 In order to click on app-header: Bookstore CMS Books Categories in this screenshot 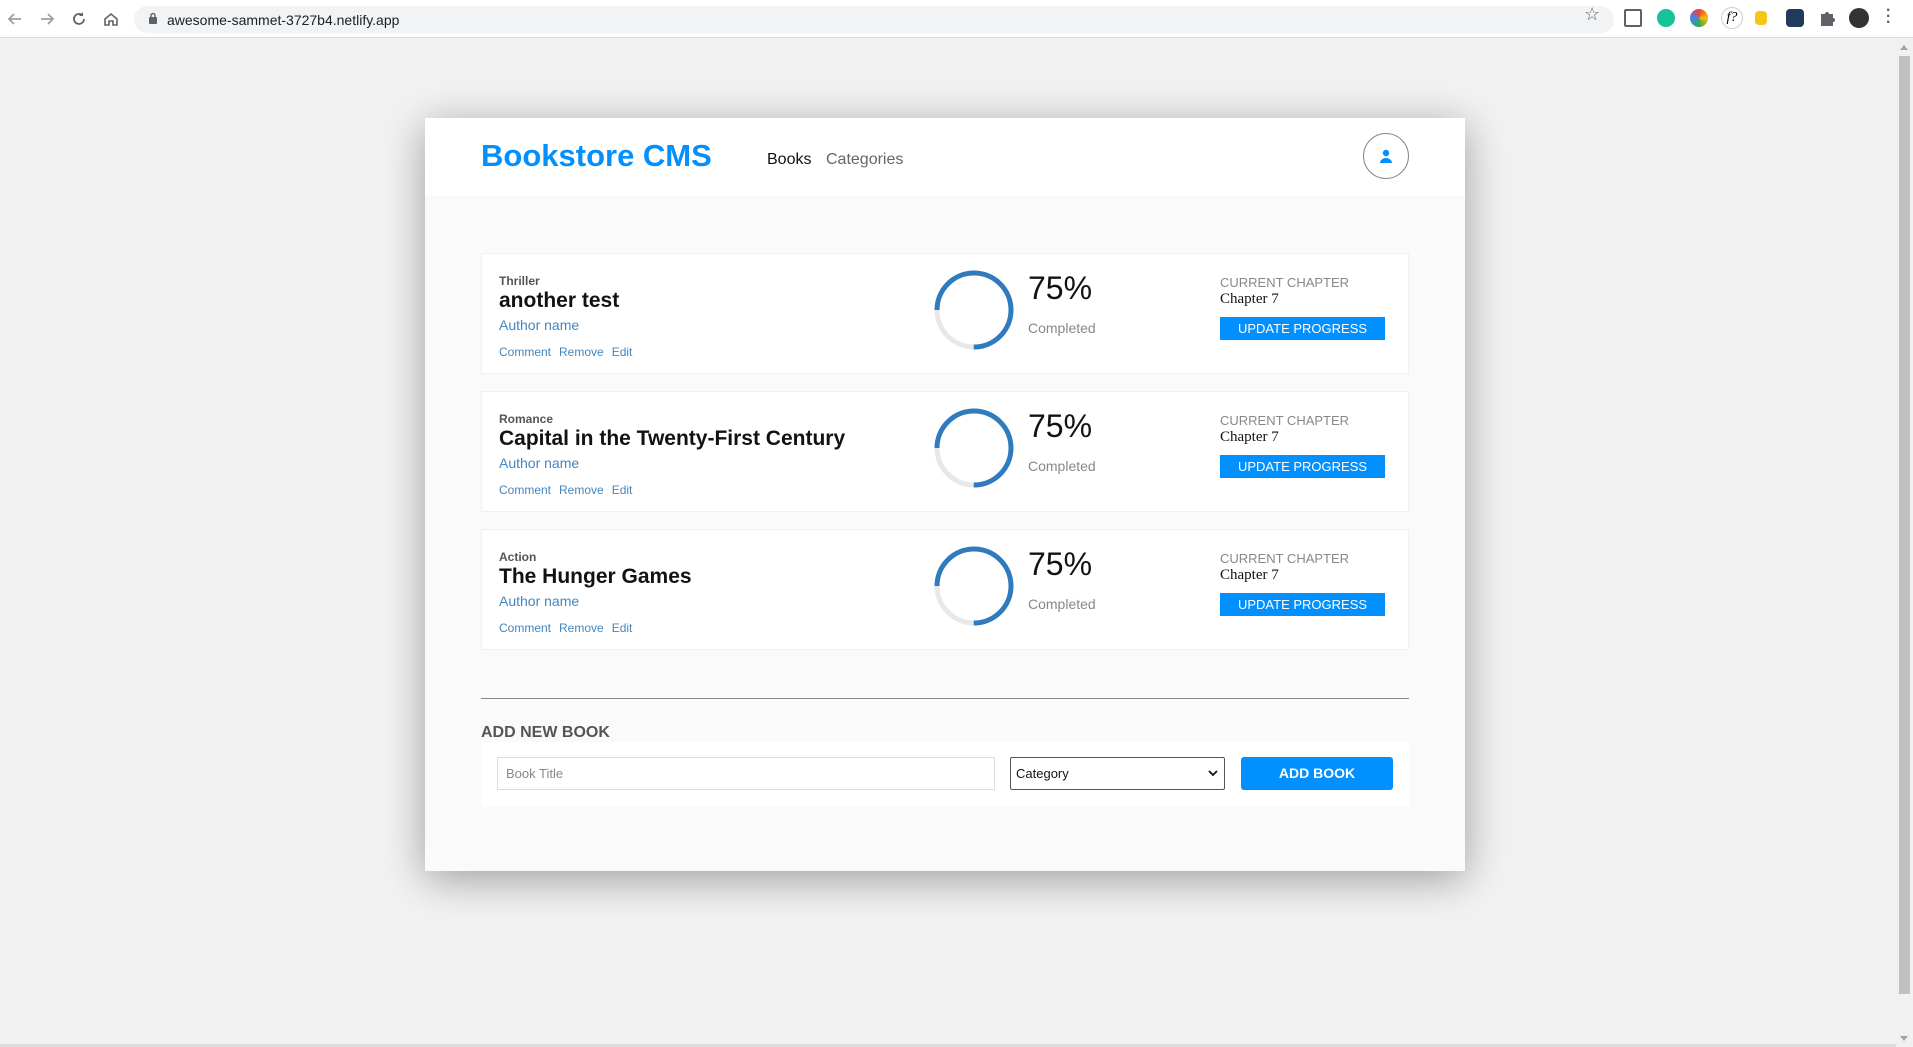, I will do `click(945, 157)`.